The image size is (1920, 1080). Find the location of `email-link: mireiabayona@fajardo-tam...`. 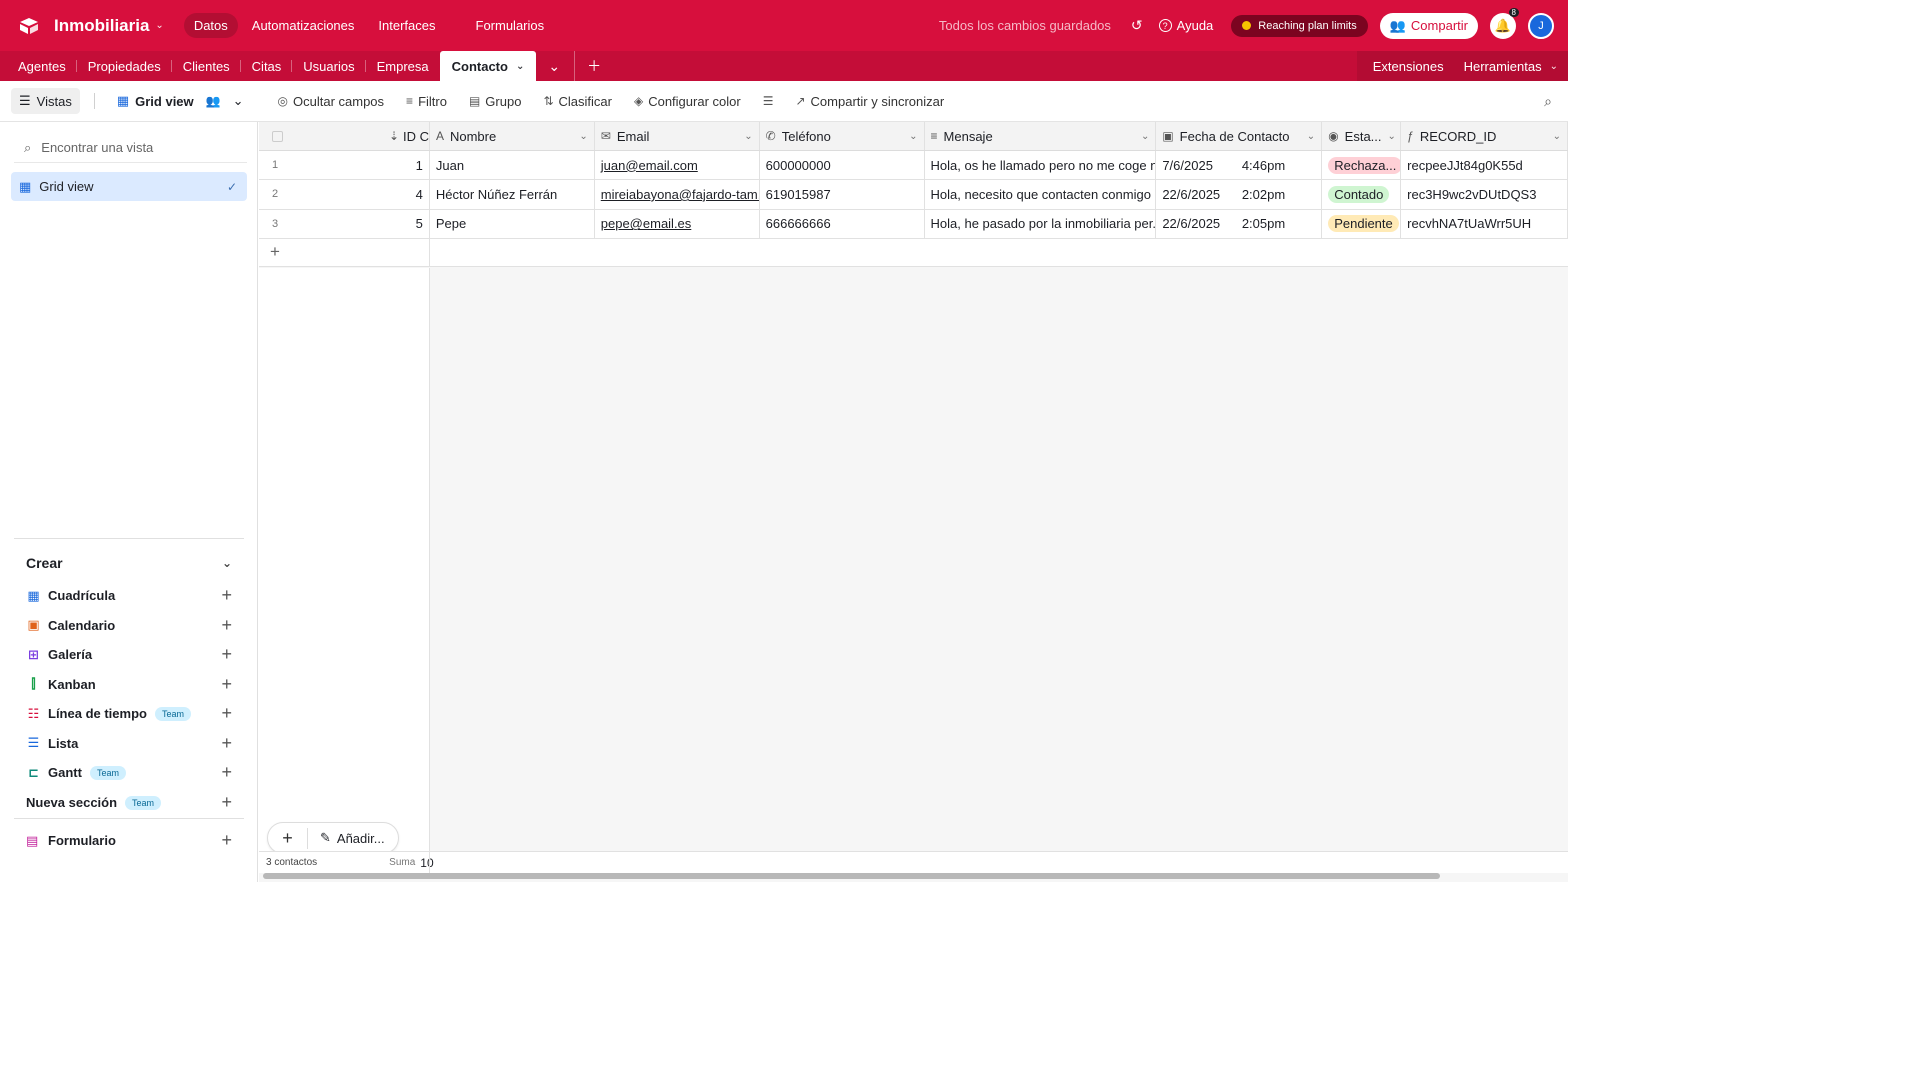

email-link: mireiabayona@fajardo-tam... is located at coordinates (680, 194).